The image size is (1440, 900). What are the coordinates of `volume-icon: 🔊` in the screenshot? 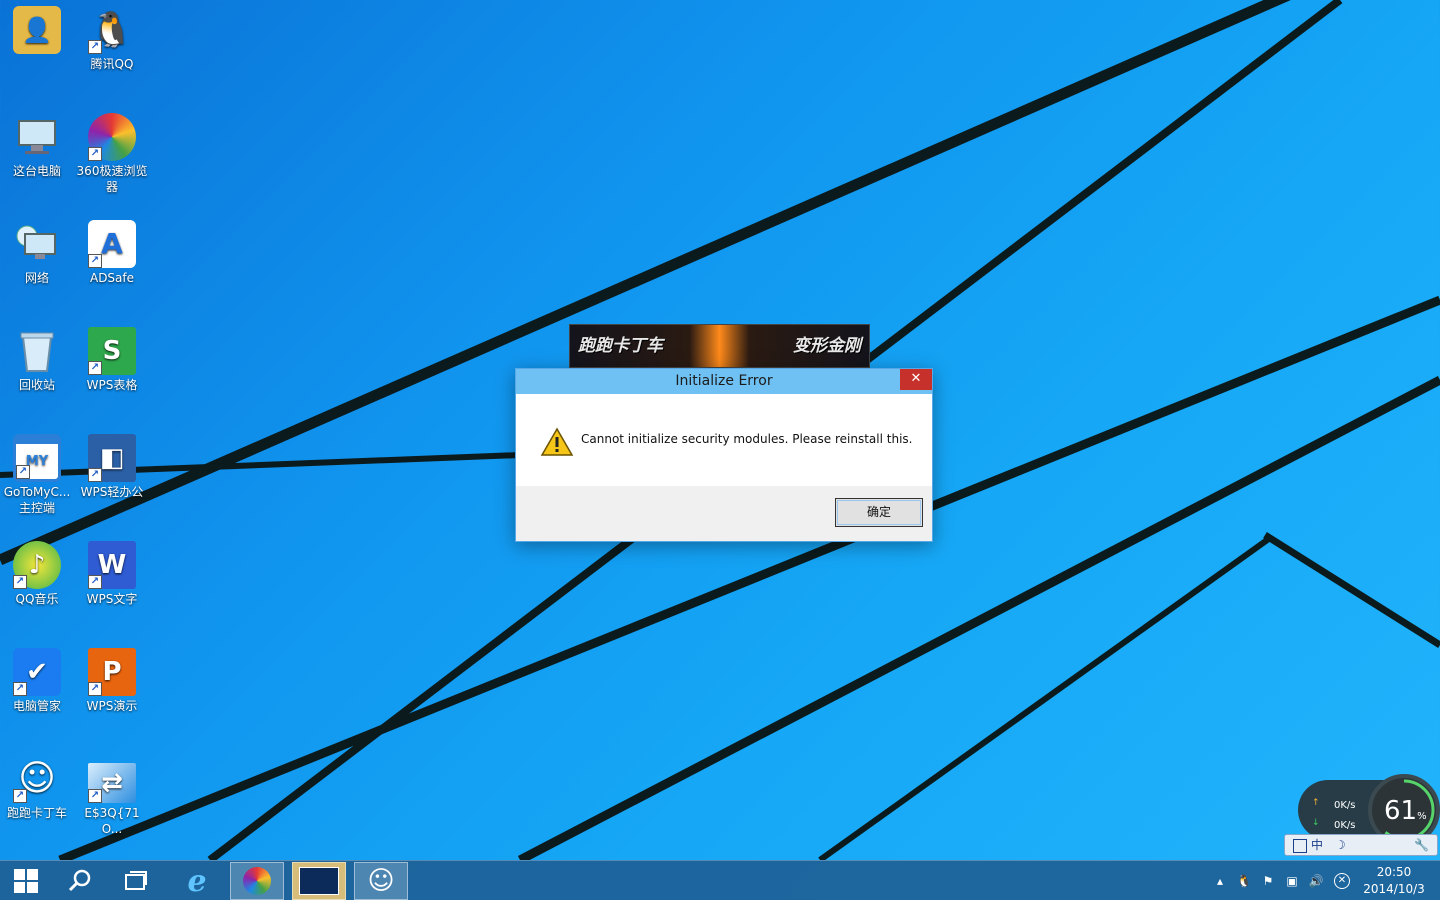 It's located at (1316, 881).